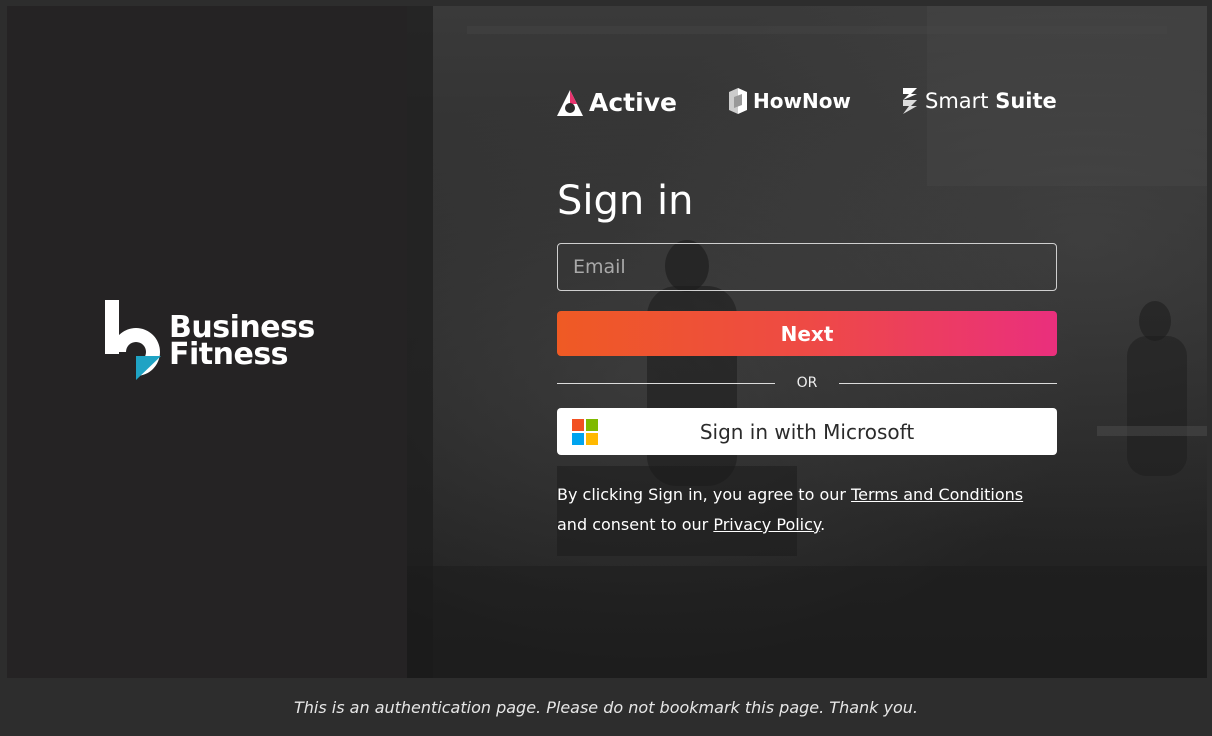 The height and width of the screenshot is (736, 1212). I want to click on business-fitness-mark-icon, so click(133, 340).